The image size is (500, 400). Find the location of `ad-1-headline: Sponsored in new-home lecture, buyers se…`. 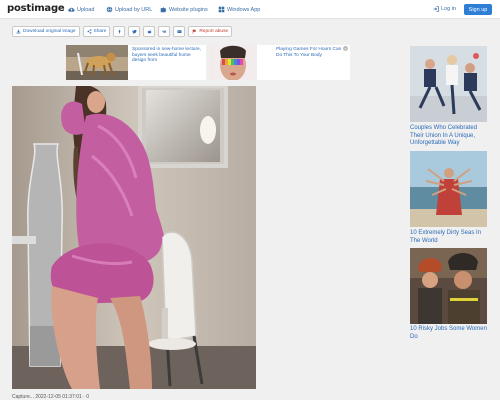

ad-1-headline: Sponsored in new-home lecture, buyers se… is located at coordinates (167, 55).